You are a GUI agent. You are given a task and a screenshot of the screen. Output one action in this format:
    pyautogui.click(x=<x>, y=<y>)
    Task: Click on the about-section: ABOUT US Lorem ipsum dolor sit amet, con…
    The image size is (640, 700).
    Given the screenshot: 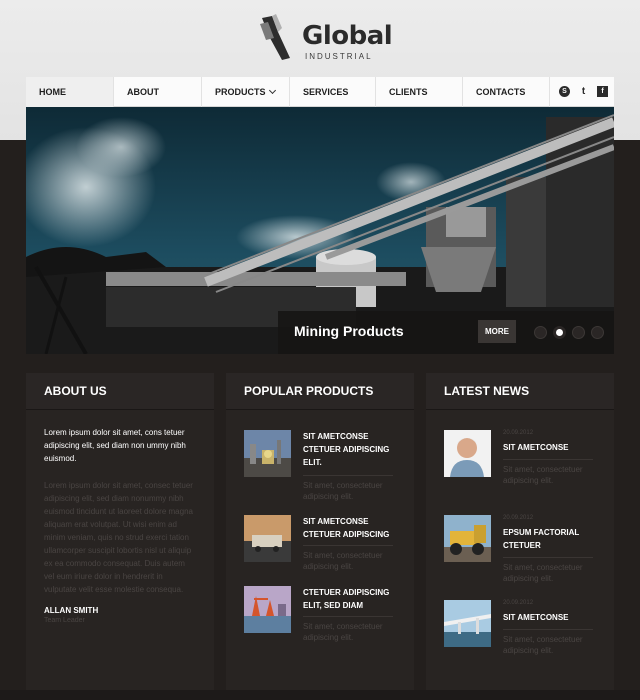 What is the action you would take?
    pyautogui.click(x=120, y=533)
    